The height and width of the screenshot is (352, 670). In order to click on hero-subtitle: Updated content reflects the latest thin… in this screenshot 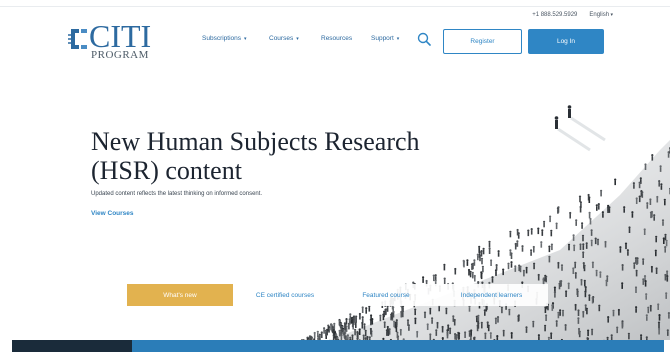, I will do `click(177, 194)`.